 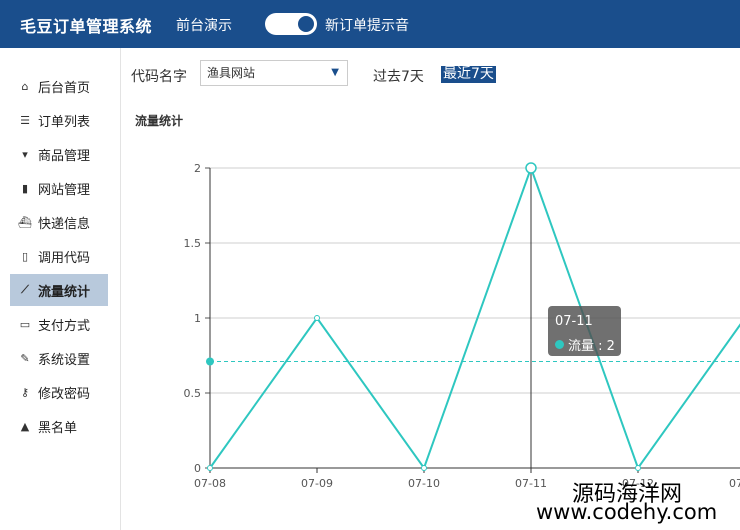 I want to click on y-tick-label: 1, so click(x=197, y=318).